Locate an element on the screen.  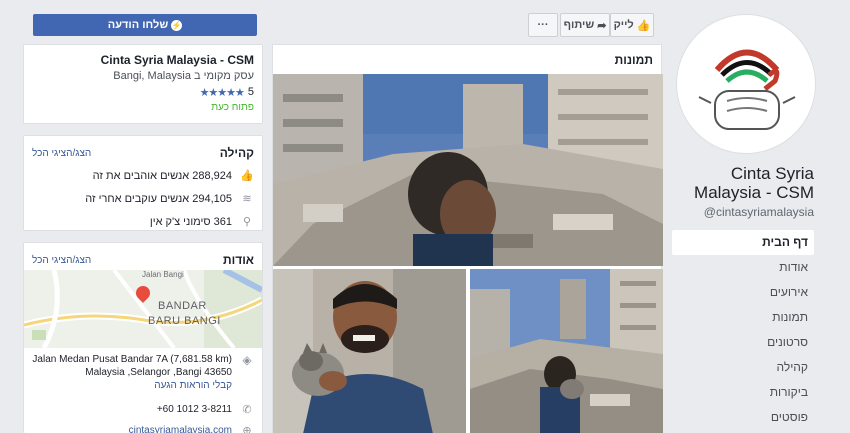
diamond-directions-icon: ◈ is located at coordinates (247, 360).